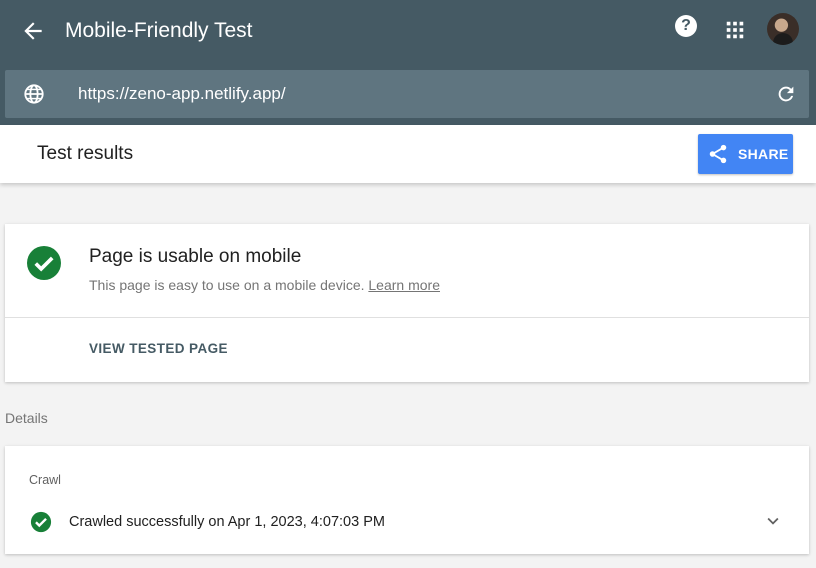 The image size is (816, 568). Describe the element at coordinates (85, 153) in the screenshot. I see `results-title: Test results` at that location.